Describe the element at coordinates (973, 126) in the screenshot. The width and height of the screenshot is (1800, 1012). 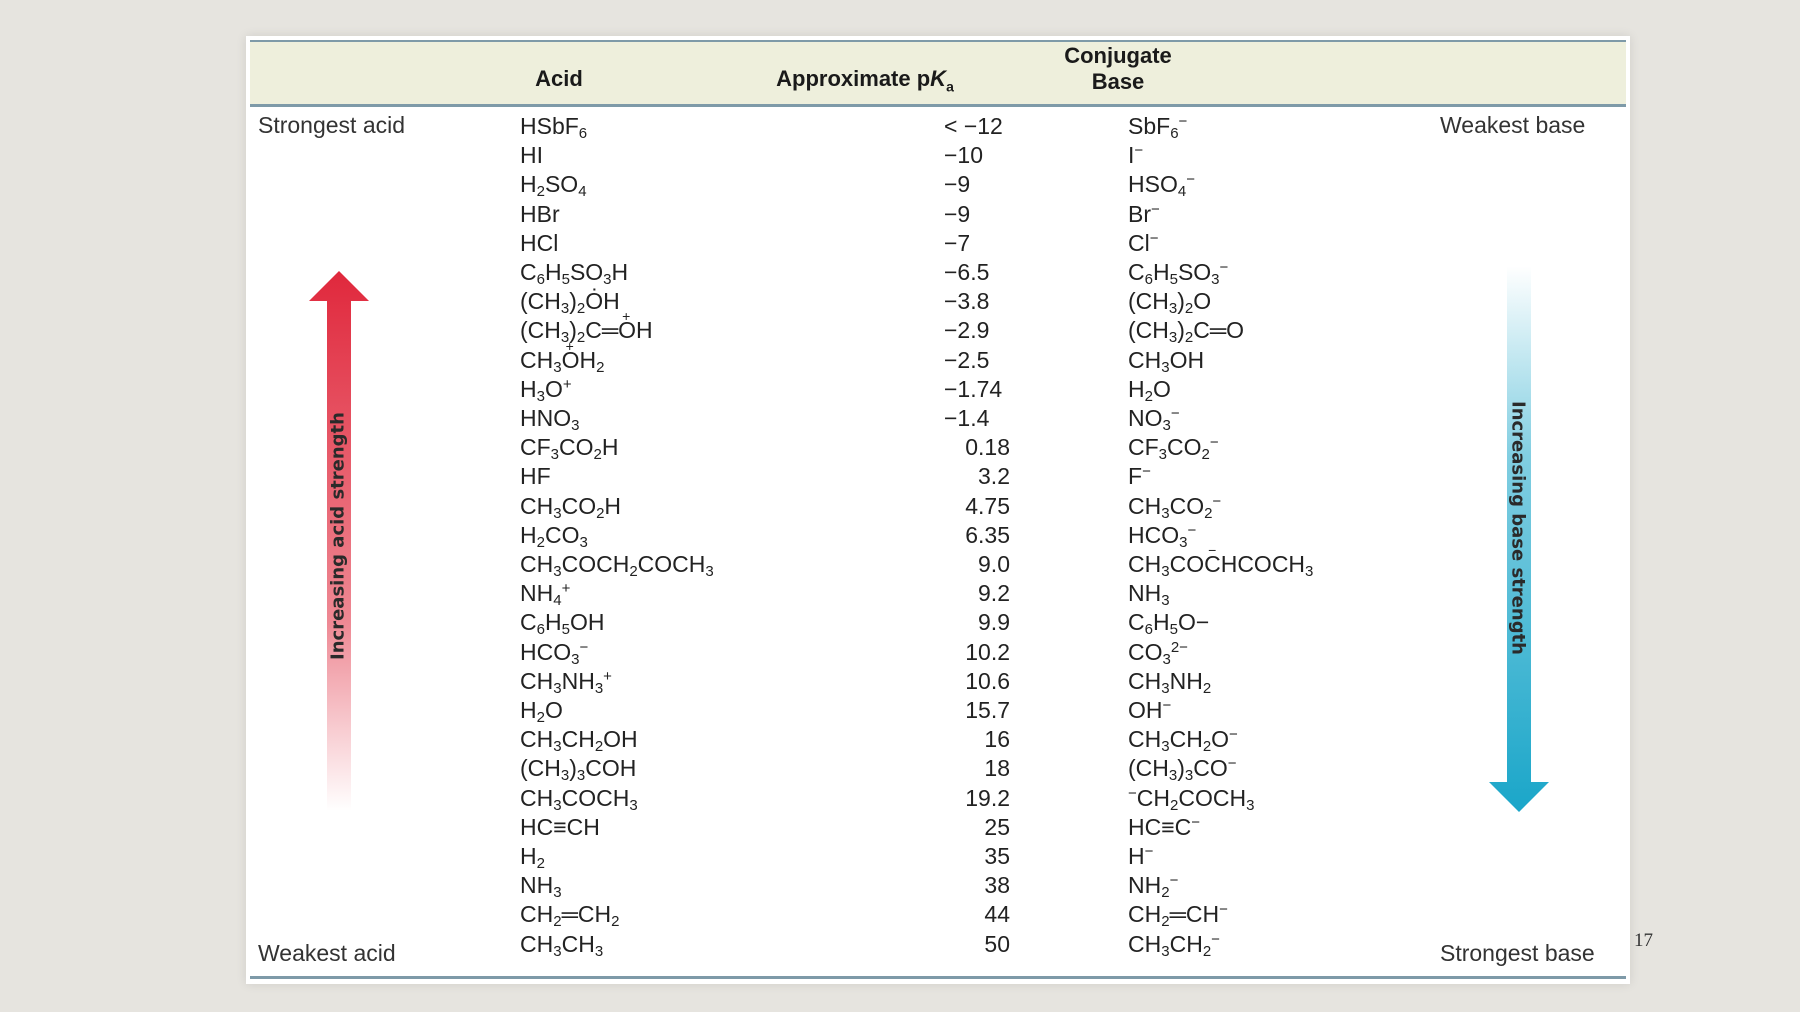
I see `pka-cell: < −12` at that location.